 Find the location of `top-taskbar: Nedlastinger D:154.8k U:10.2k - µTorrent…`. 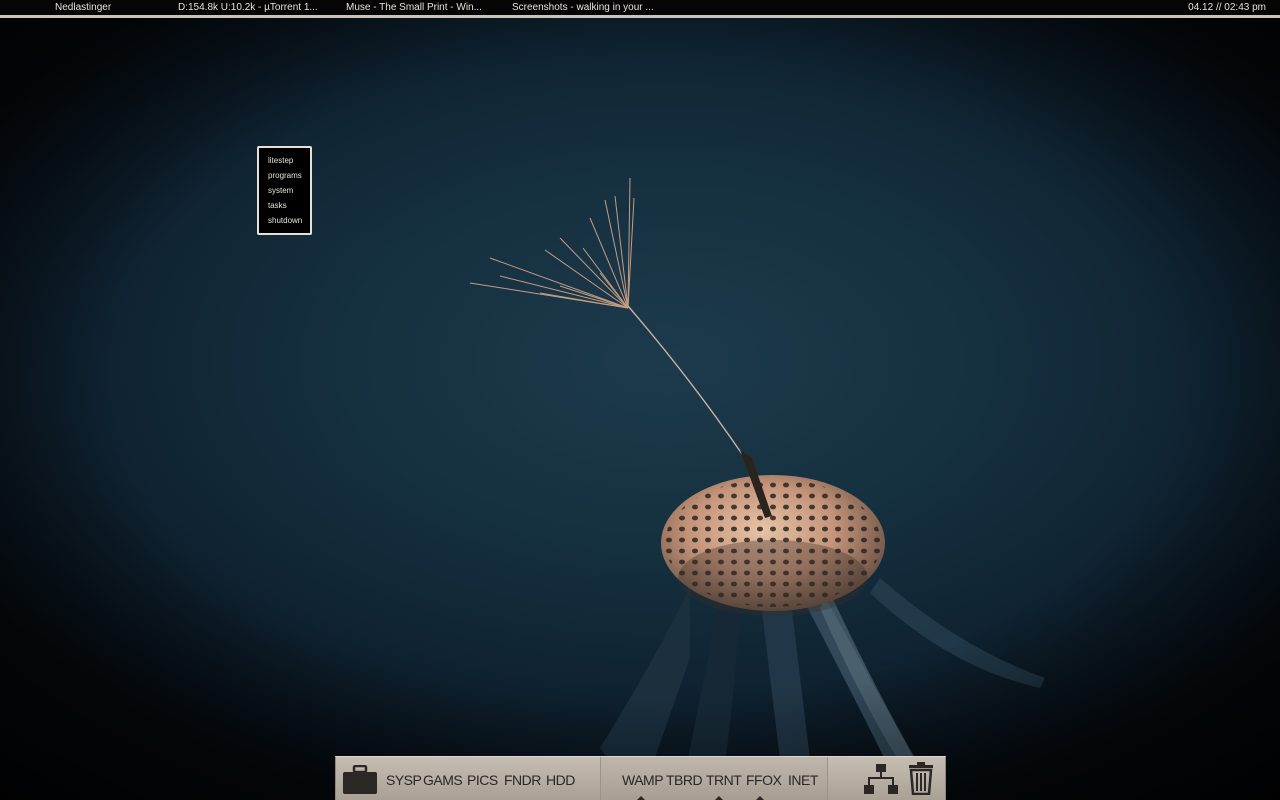

top-taskbar: Nedlastinger D:154.8k U:10.2k - µTorrent… is located at coordinates (640, 9).